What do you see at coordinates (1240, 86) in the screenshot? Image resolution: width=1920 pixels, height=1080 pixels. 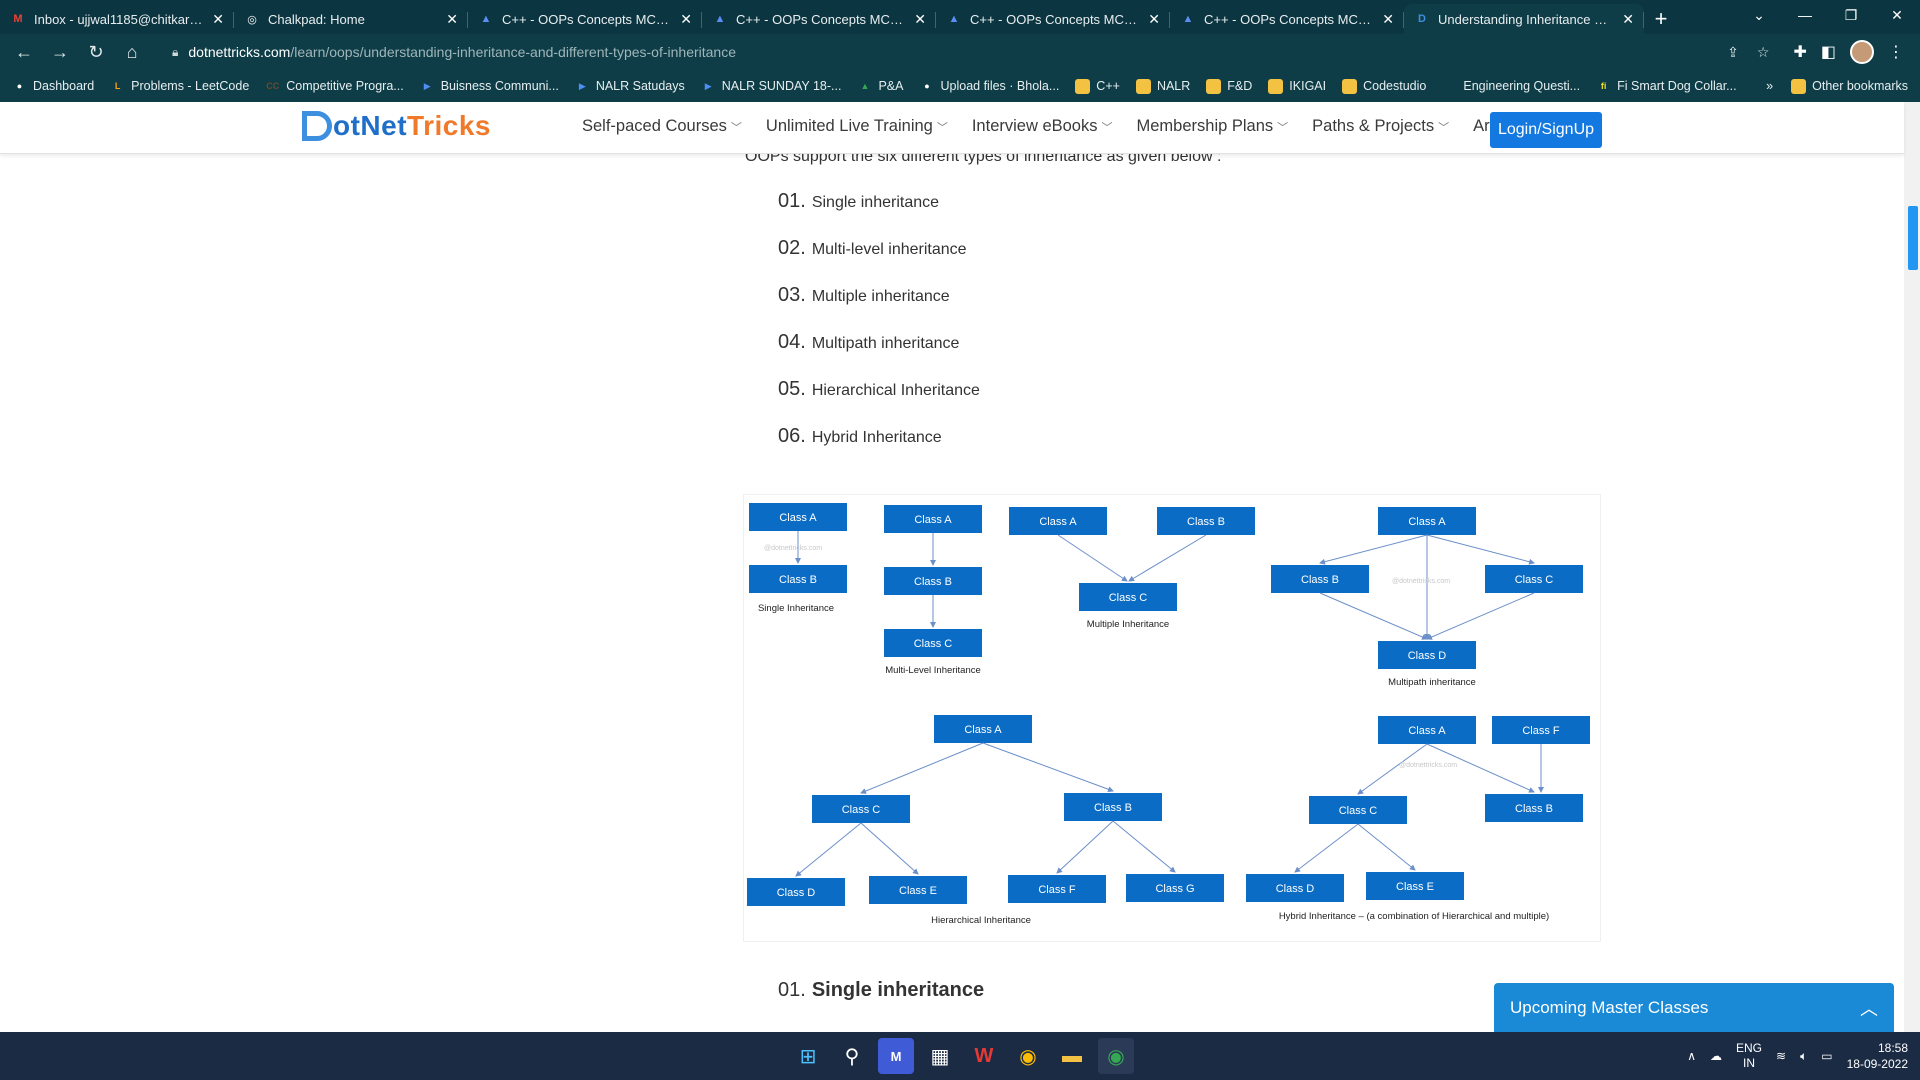 I see `bookmark-label: F&D` at bounding box center [1240, 86].